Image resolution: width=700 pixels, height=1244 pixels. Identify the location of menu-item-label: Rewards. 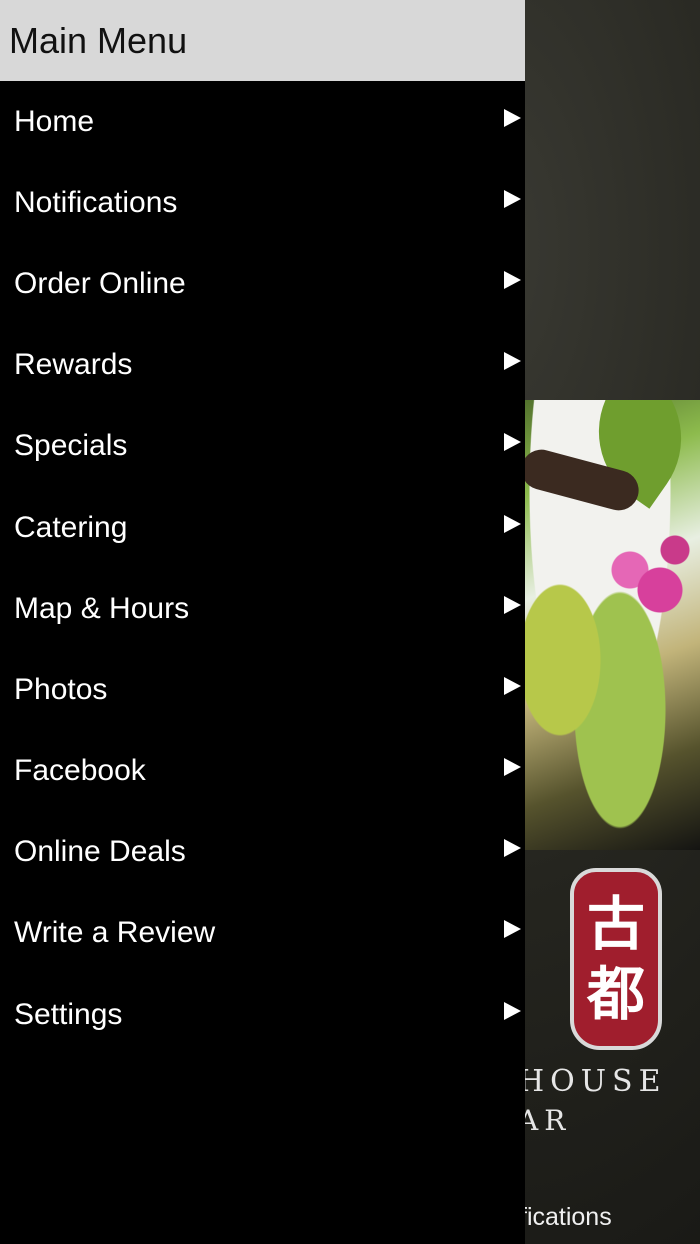
(73, 365).